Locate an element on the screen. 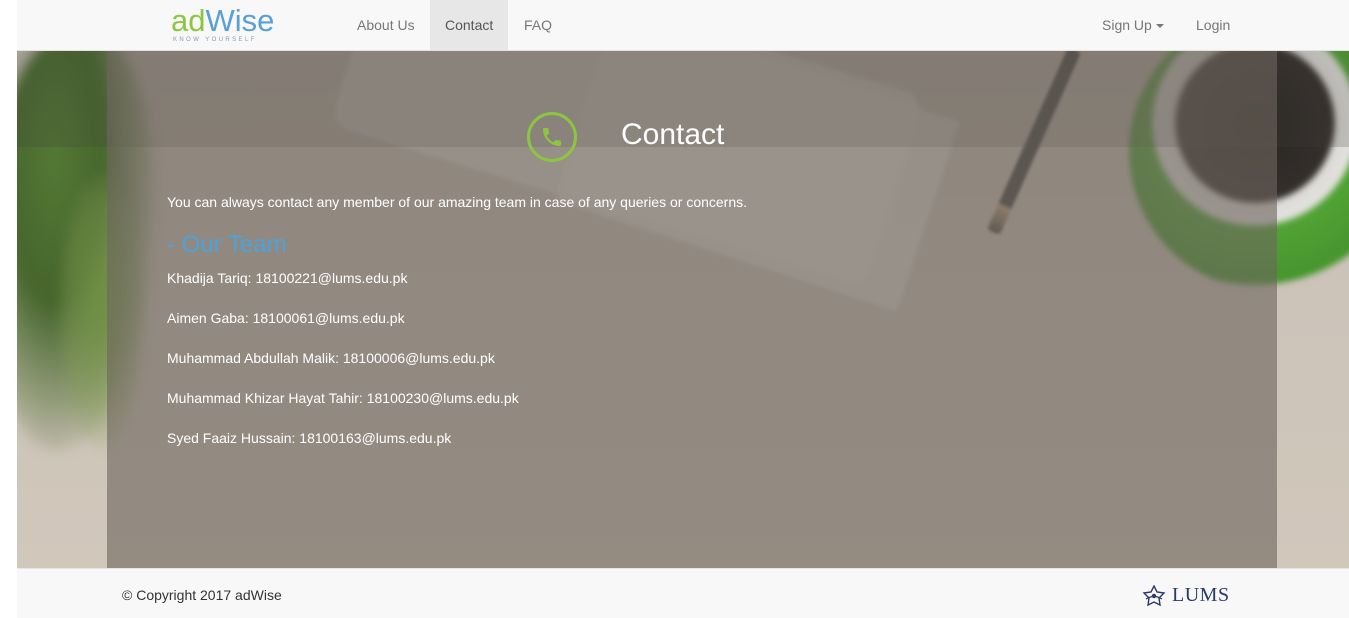  brand-prefix: ad is located at coordinates (188, 20).